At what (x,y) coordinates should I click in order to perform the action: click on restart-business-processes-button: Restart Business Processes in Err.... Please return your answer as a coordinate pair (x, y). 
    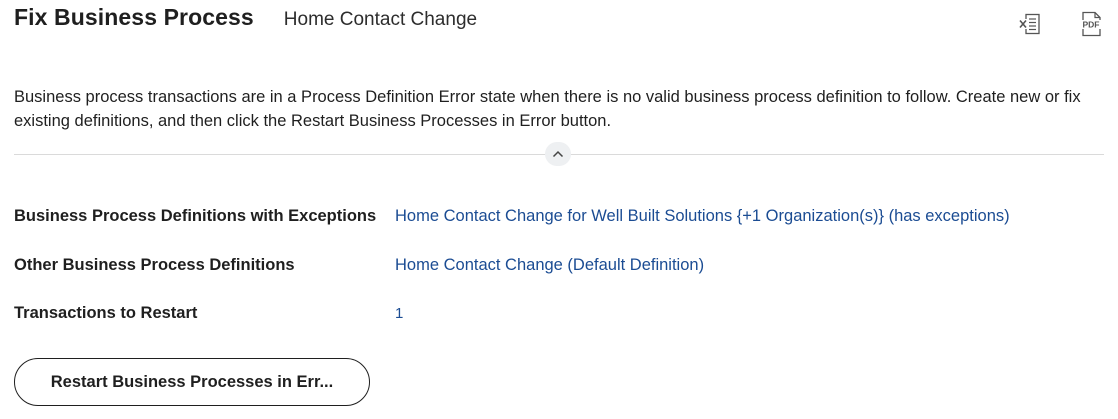
    Looking at the image, I should click on (192, 382).